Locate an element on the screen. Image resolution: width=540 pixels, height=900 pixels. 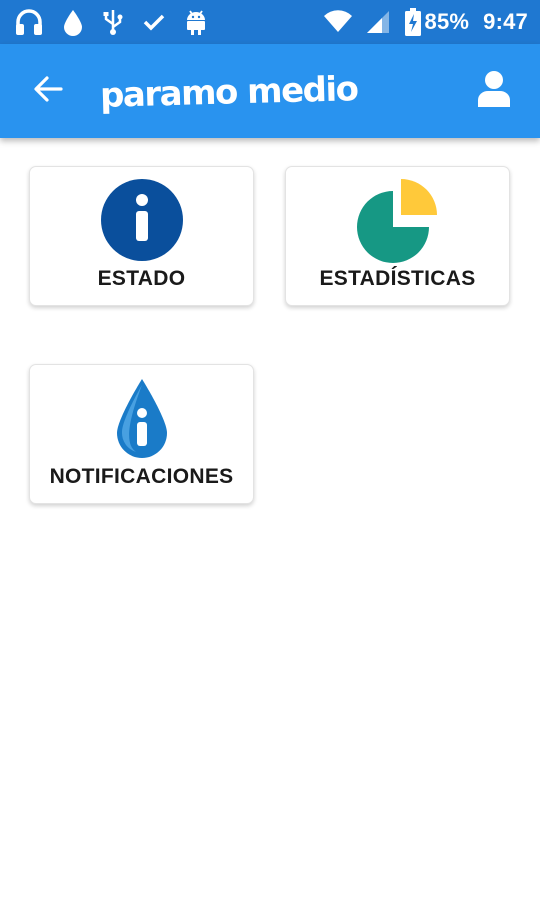
estadisticas-card: ESTADÍSTICAS is located at coordinates (397, 236).